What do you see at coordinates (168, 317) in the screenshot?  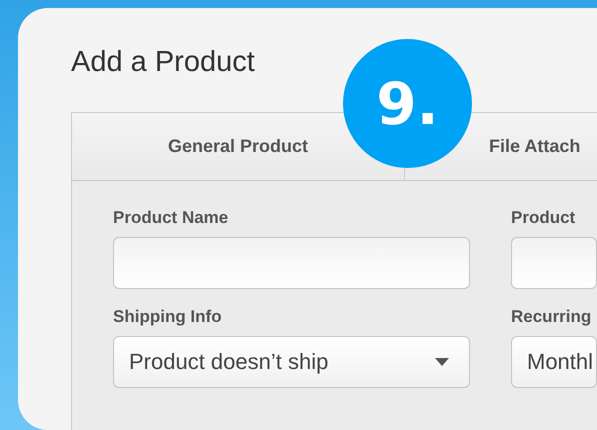 I see `field-label: Shipping Info` at bounding box center [168, 317].